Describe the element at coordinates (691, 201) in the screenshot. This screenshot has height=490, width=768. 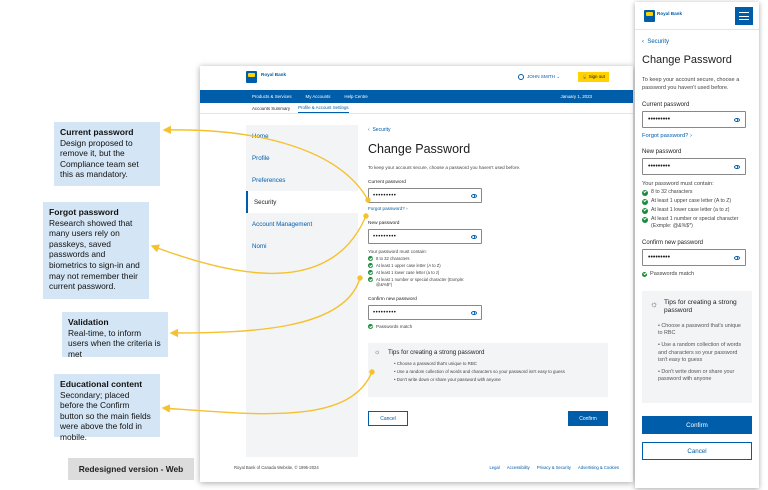
I see `criteria-text: At least 1 upper case letter (A to Z)` at that location.